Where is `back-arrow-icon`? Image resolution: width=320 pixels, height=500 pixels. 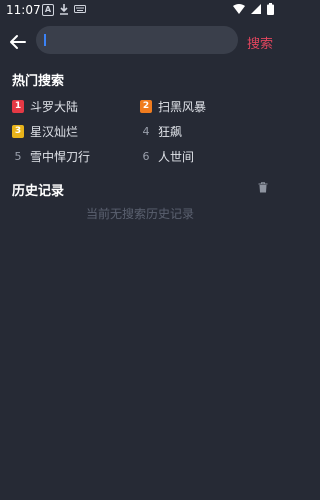 back-arrow-icon is located at coordinates (18, 42).